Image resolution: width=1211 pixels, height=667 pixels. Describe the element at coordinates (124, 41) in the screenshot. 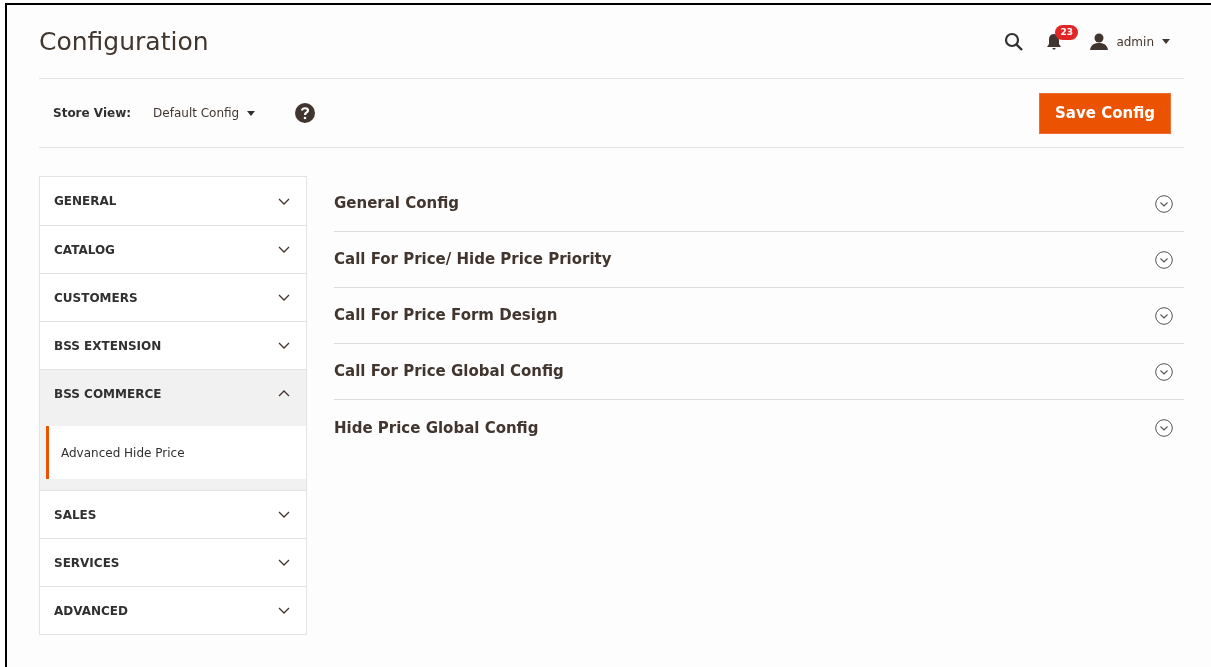

I see `page-title: Configuration` at that location.